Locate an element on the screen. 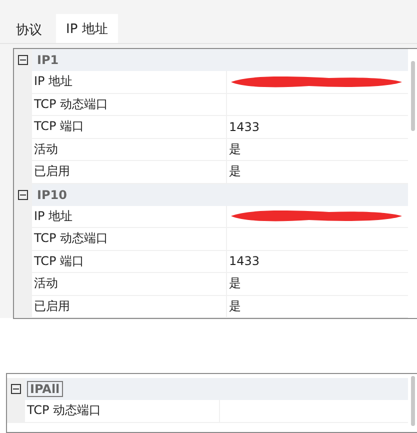 This screenshot has width=417, height=433. group-title: IP1 is located at coordinates (48, 60).